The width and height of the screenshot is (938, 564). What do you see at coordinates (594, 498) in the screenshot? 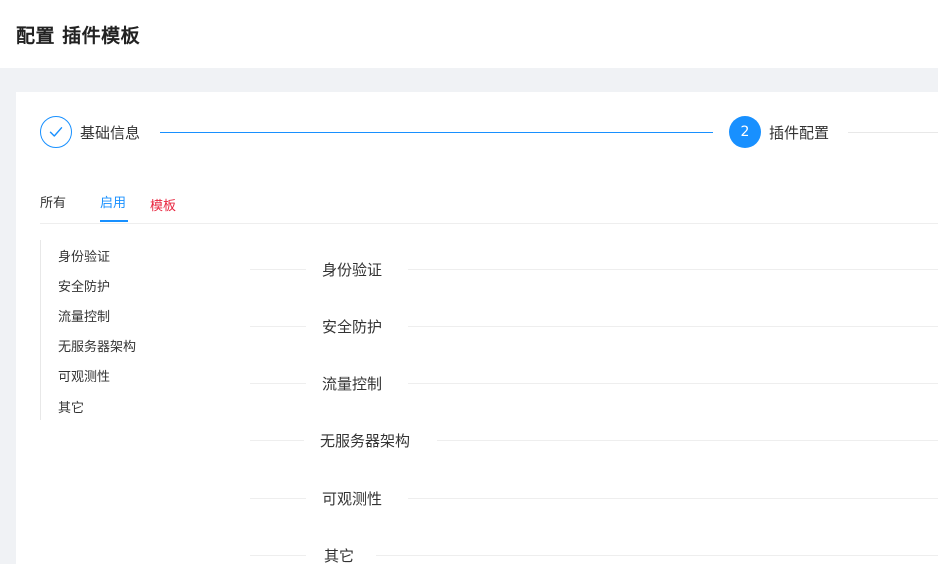
I see `section-divider-observability: 可观测性` at bounding box center [594, 498].